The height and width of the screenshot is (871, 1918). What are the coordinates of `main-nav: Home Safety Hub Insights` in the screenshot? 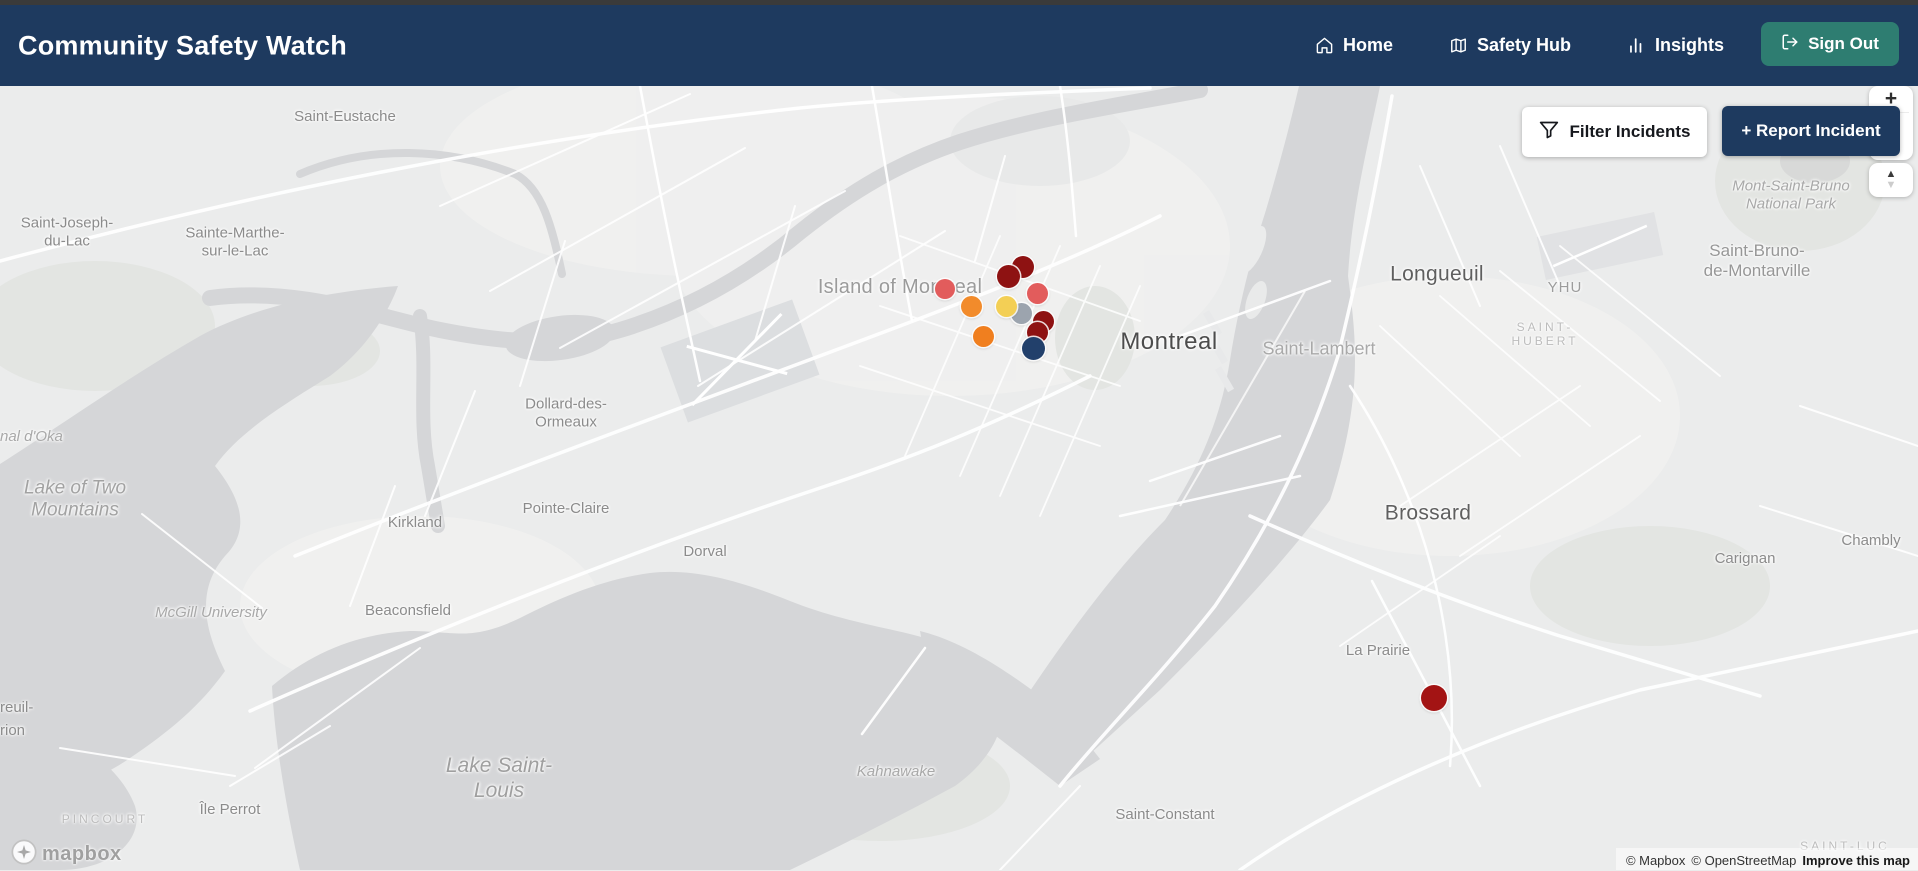 It's located at (1519, 45).